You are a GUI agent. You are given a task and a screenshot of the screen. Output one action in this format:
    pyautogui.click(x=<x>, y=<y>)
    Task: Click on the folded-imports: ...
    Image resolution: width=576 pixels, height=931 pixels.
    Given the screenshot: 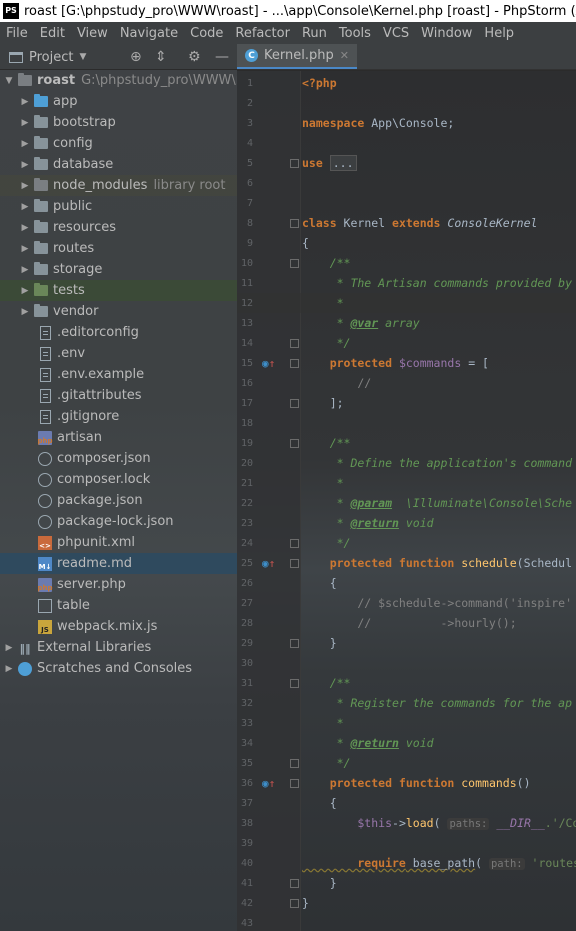 What is the action you would take?
    pyautogui.click(x=343, y=163)
    